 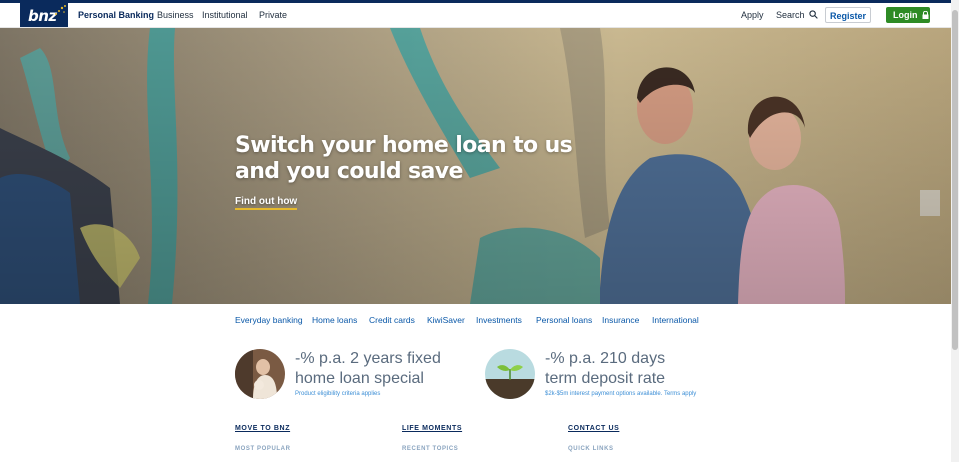 What do you see at coordinates (349, 171) in the screenshot?
I see `hero-headline-line2: and you could save` at bounding box center [349, 171].